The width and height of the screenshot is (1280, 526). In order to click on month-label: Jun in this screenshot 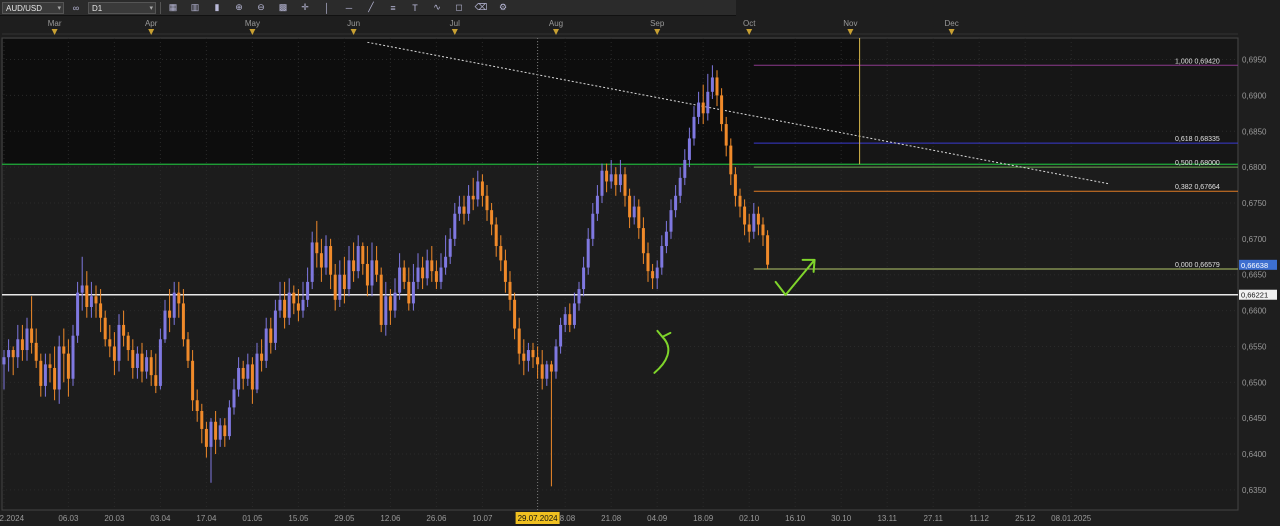, I will do `click(353, 23)`.